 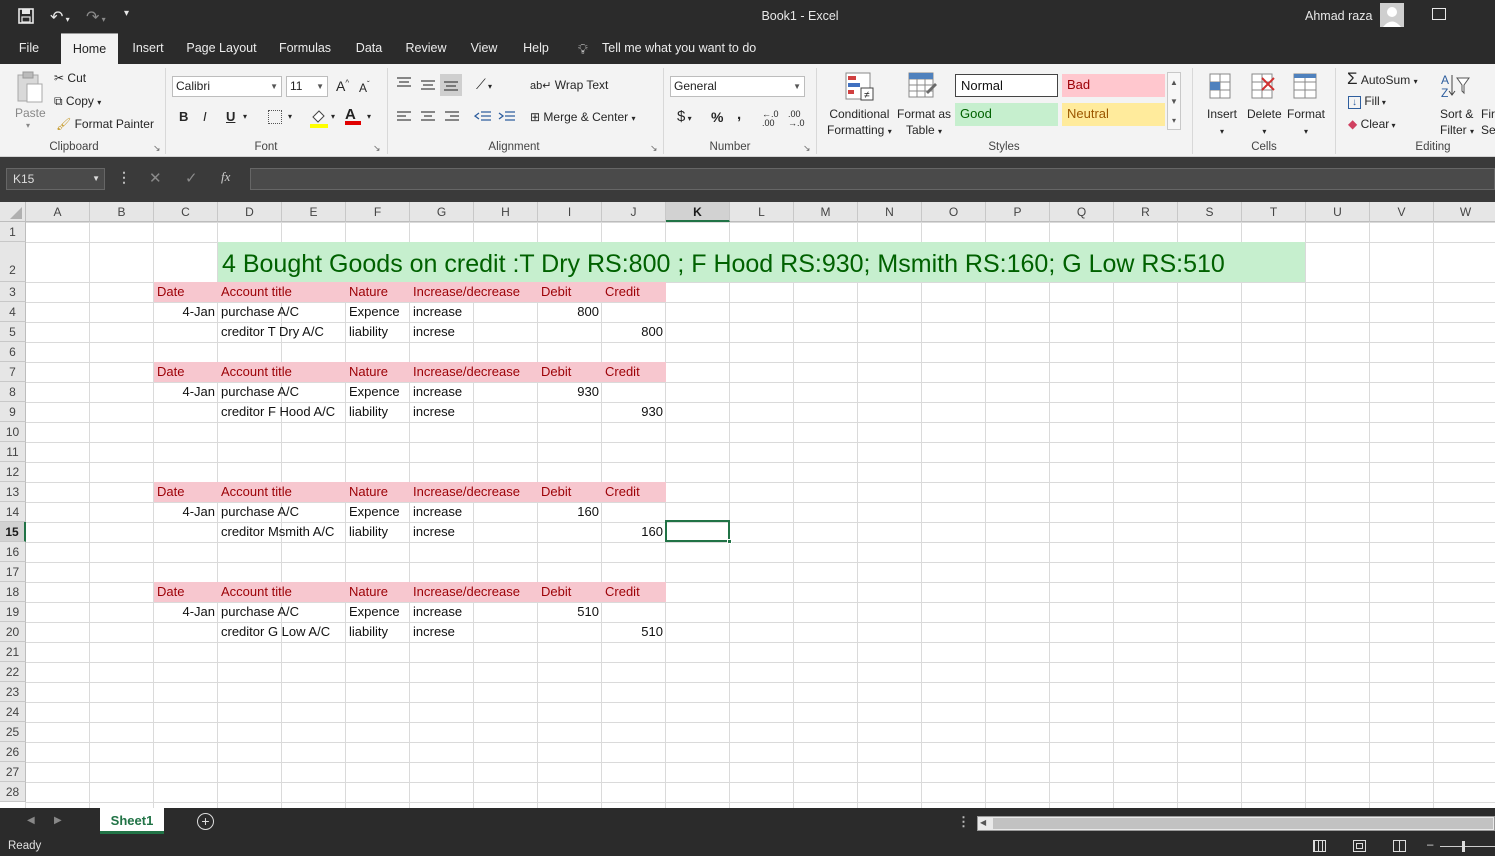 I want to click on decrease-decimal-icon: .00 →.0, so click(x=796, y=119).